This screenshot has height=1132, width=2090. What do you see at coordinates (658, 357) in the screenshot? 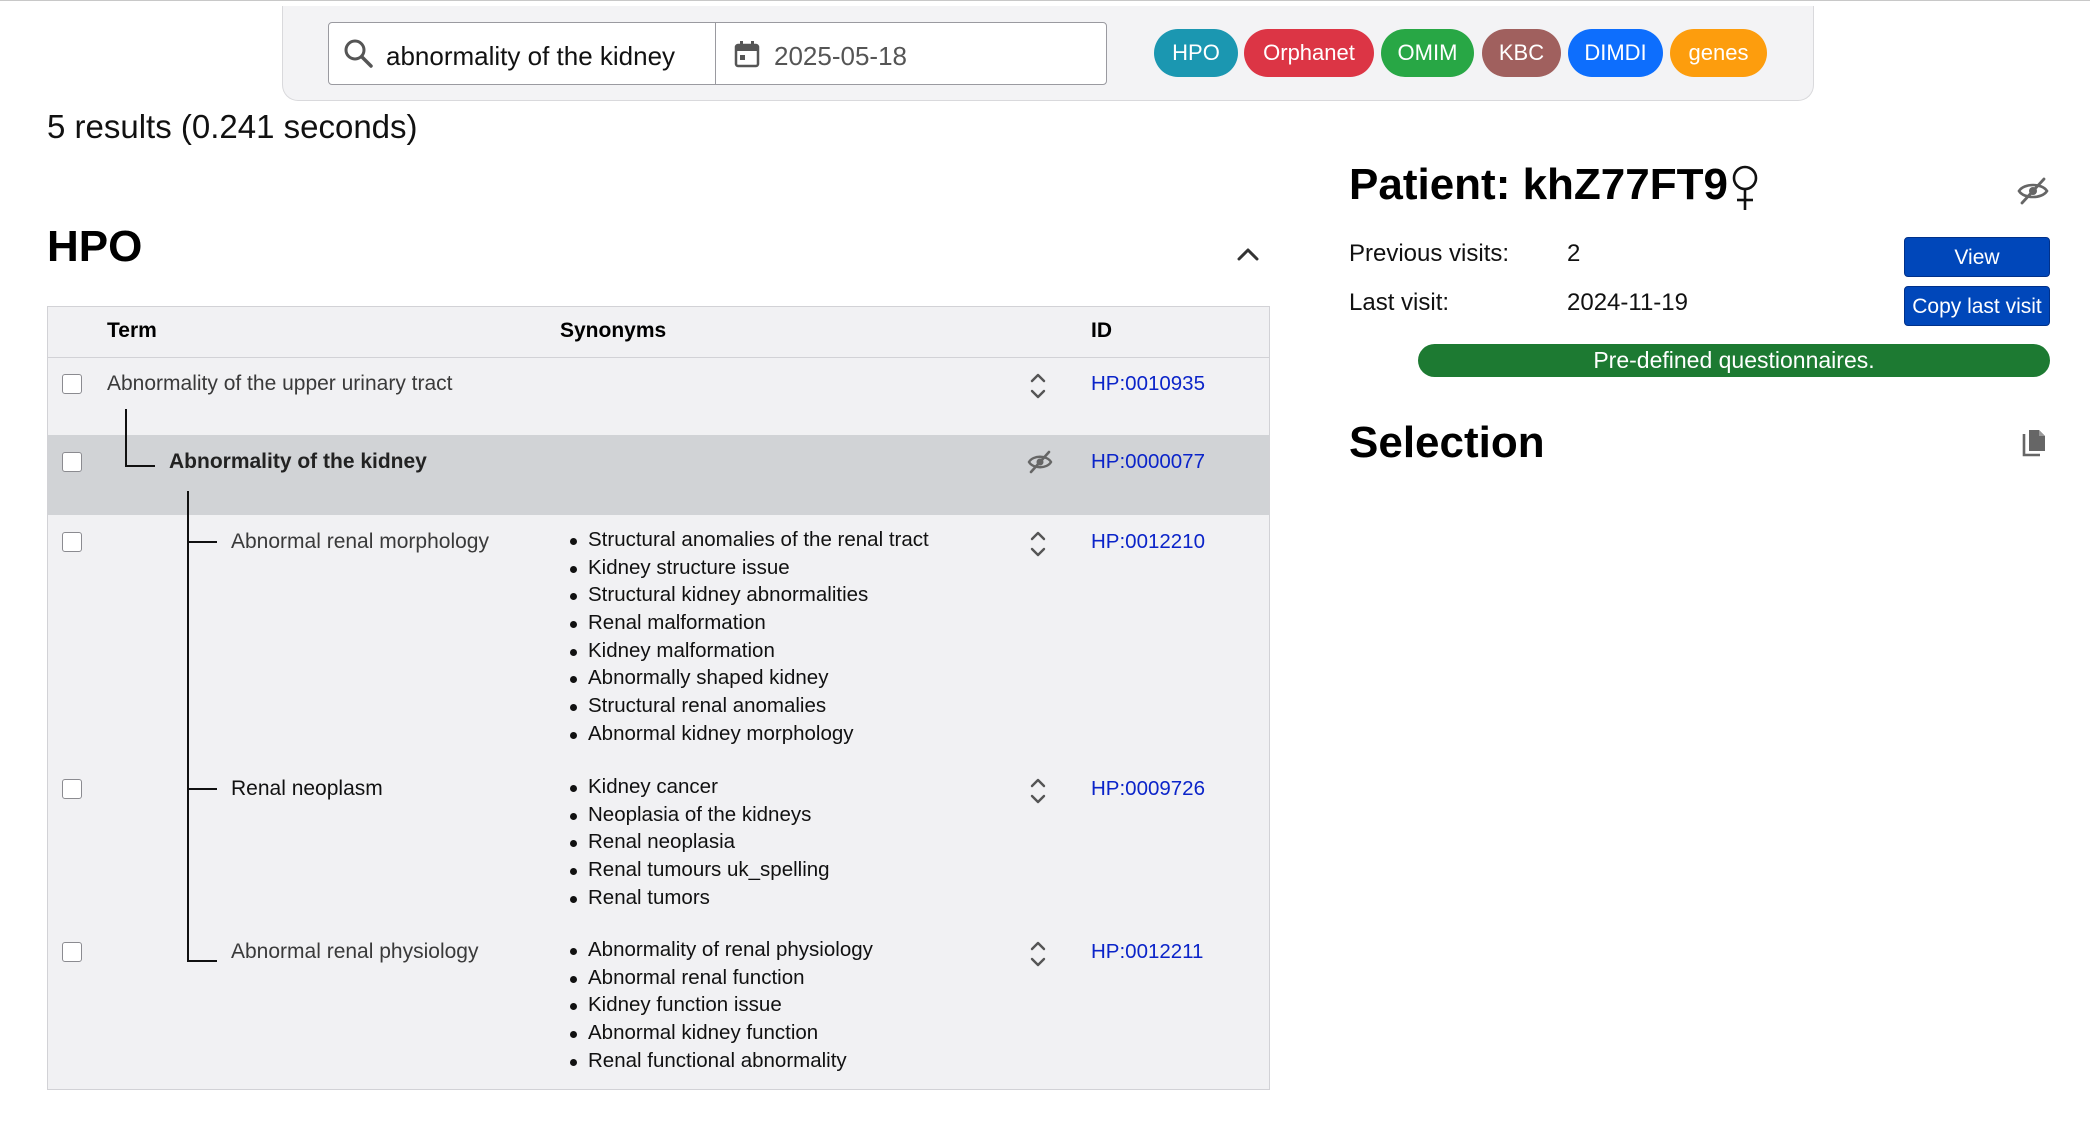
I see `header-divider` at bounding box center [658, 357].